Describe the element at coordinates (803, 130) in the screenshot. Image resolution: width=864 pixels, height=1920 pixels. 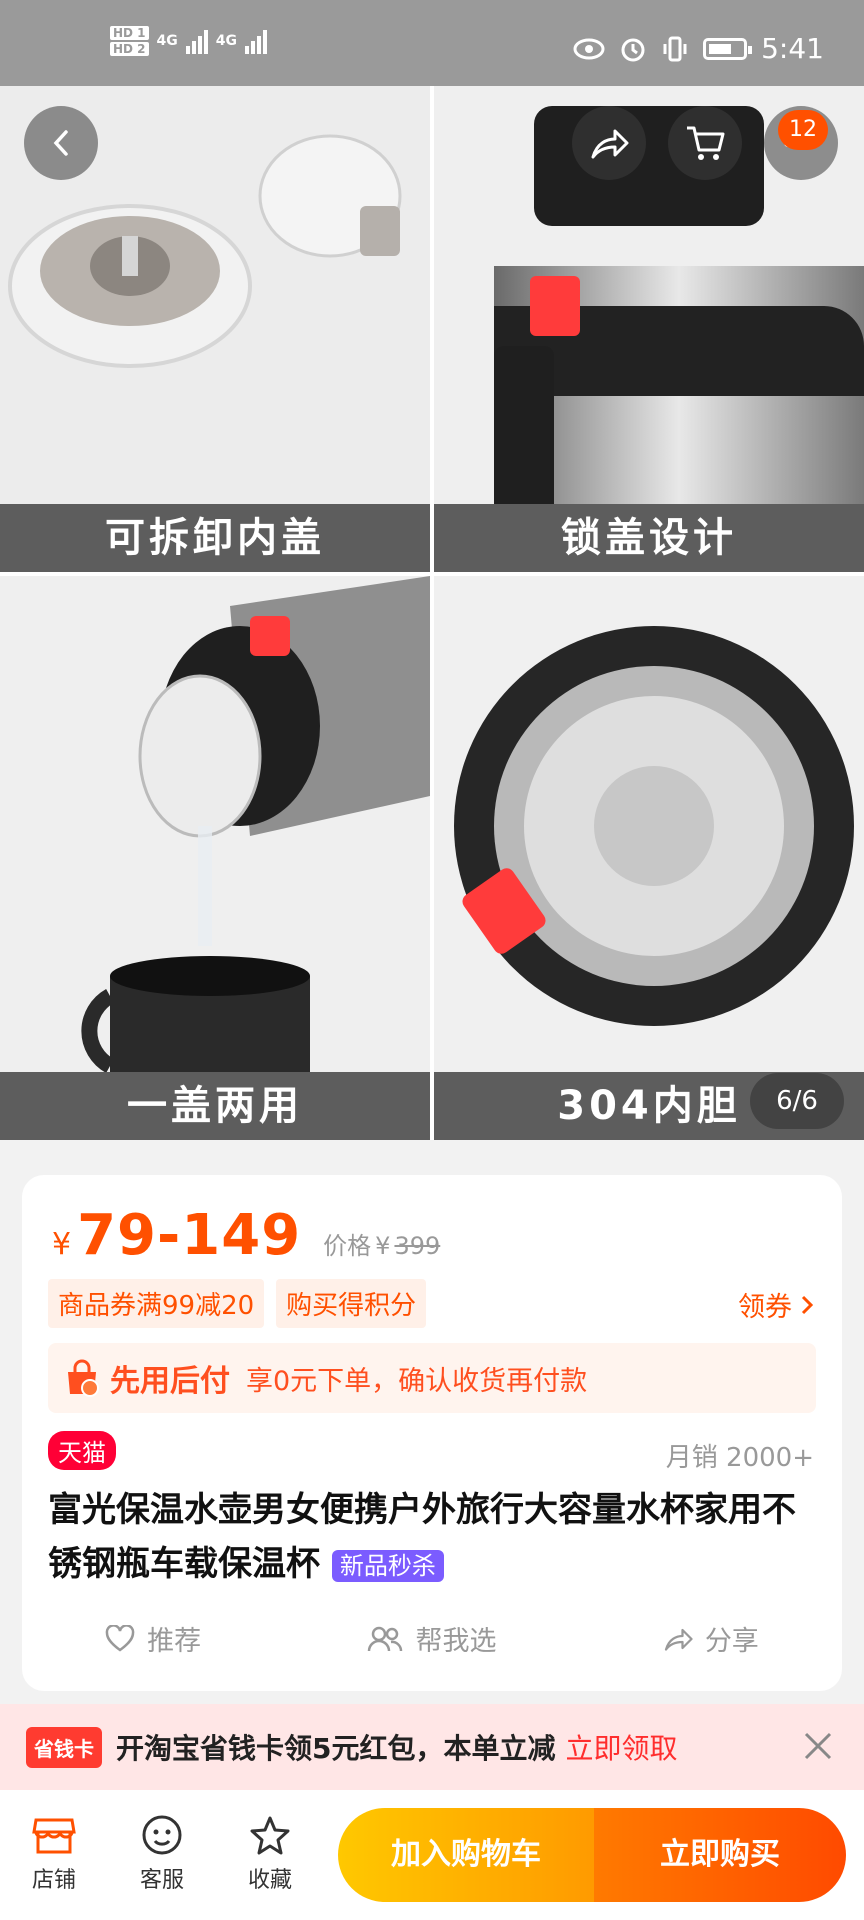
I see `cart-count-badge: 12` at that location.